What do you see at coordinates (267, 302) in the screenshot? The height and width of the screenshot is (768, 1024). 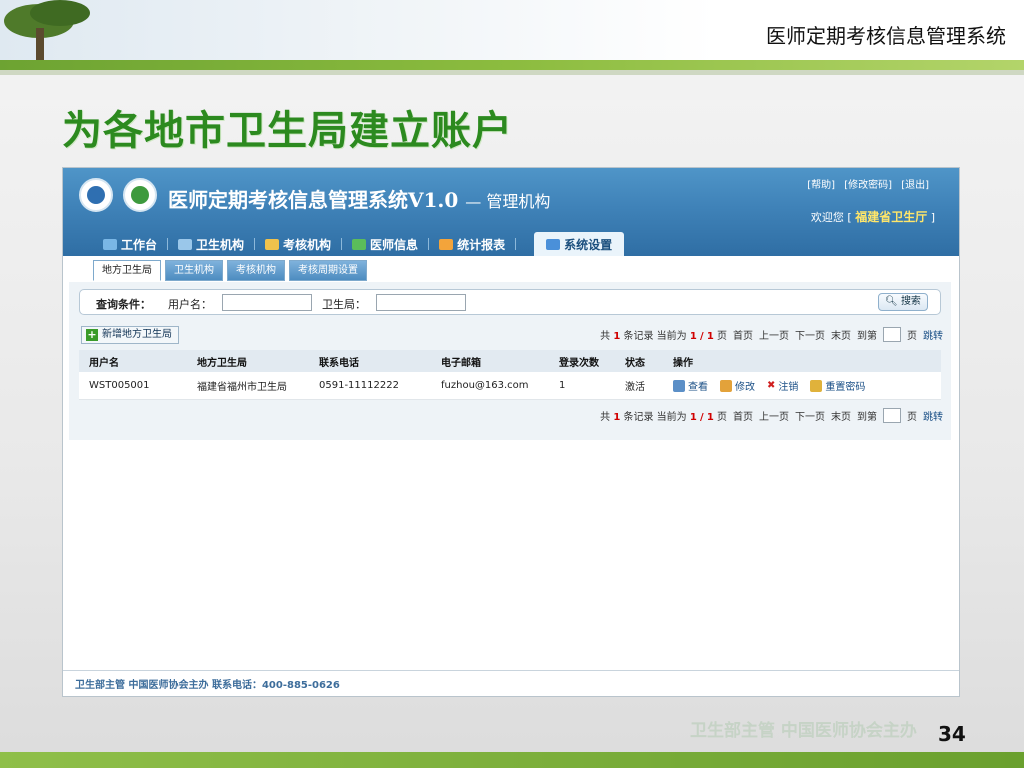 I see `username-input` at bounding box center [267, 302].